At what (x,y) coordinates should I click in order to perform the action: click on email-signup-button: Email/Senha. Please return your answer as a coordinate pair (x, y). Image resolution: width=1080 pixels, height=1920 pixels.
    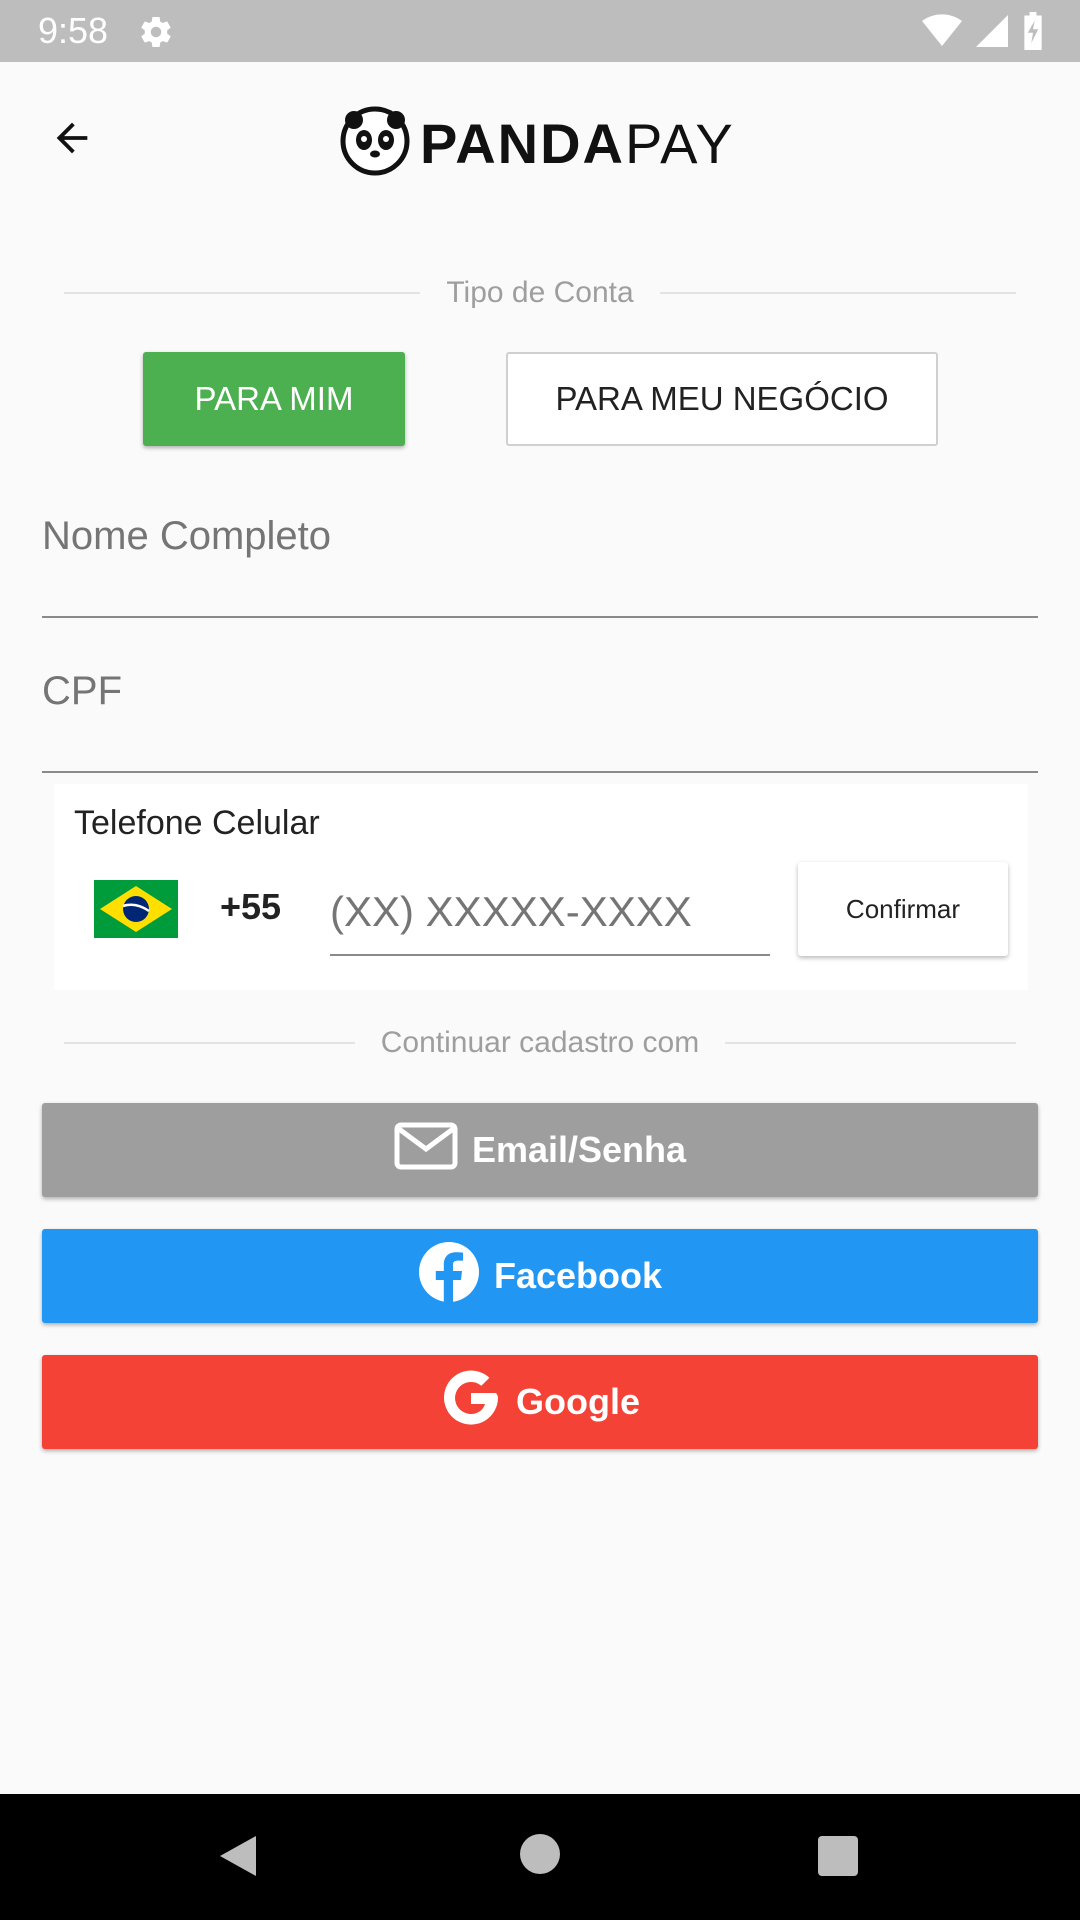
    Looking at the image, I should click on (540, 1150).